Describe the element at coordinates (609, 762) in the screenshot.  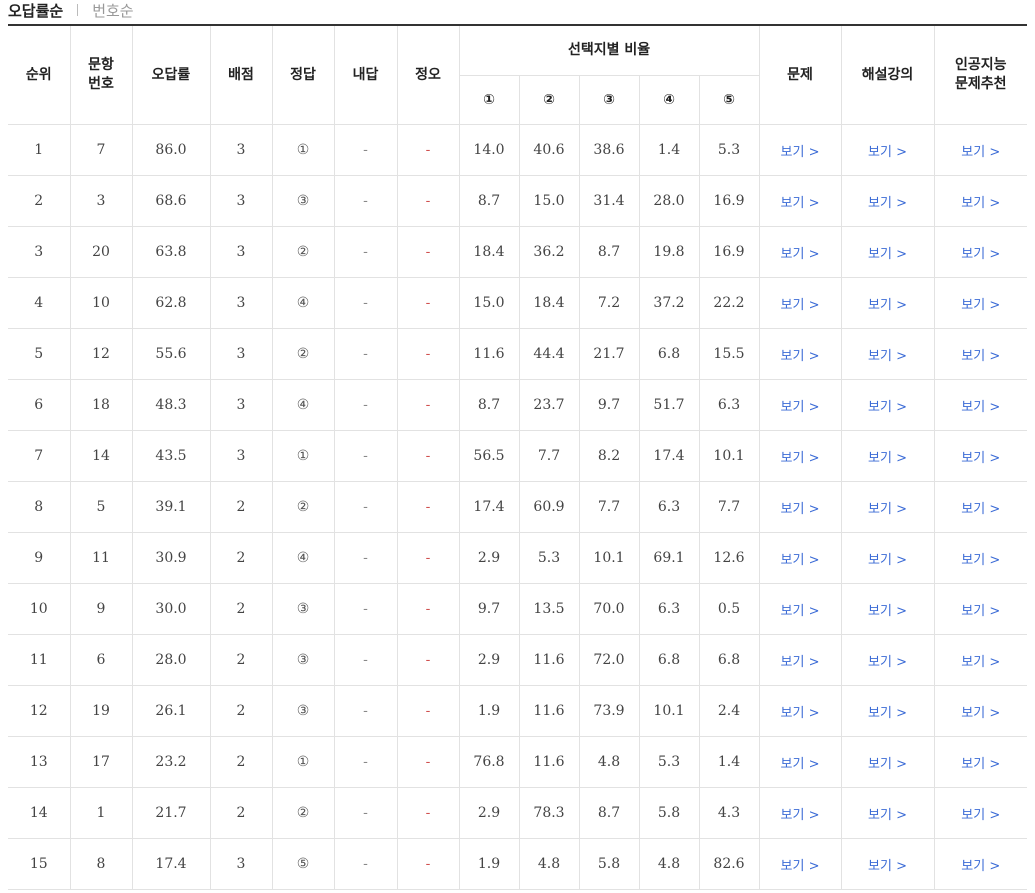
I see `choice-3-ratio-cell: 4.8` at that location.